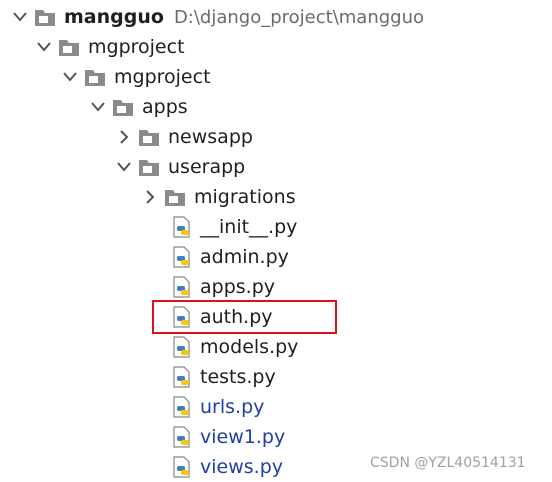  I want to click on tree-node-mgproject: mgproject, so click(109, 47).